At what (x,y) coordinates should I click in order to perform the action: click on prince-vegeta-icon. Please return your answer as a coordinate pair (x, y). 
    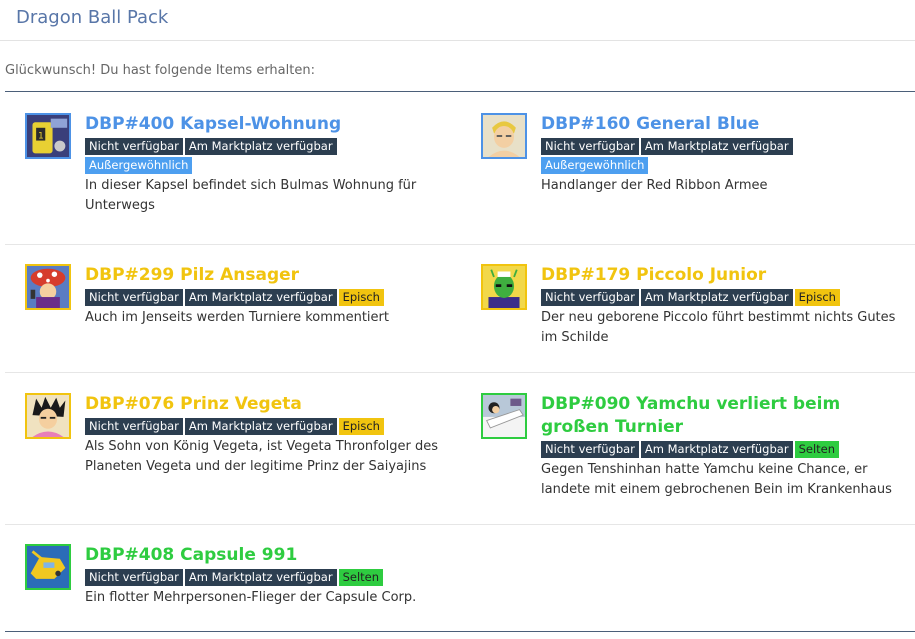
    Looking at the image, I should click on (48, 416).